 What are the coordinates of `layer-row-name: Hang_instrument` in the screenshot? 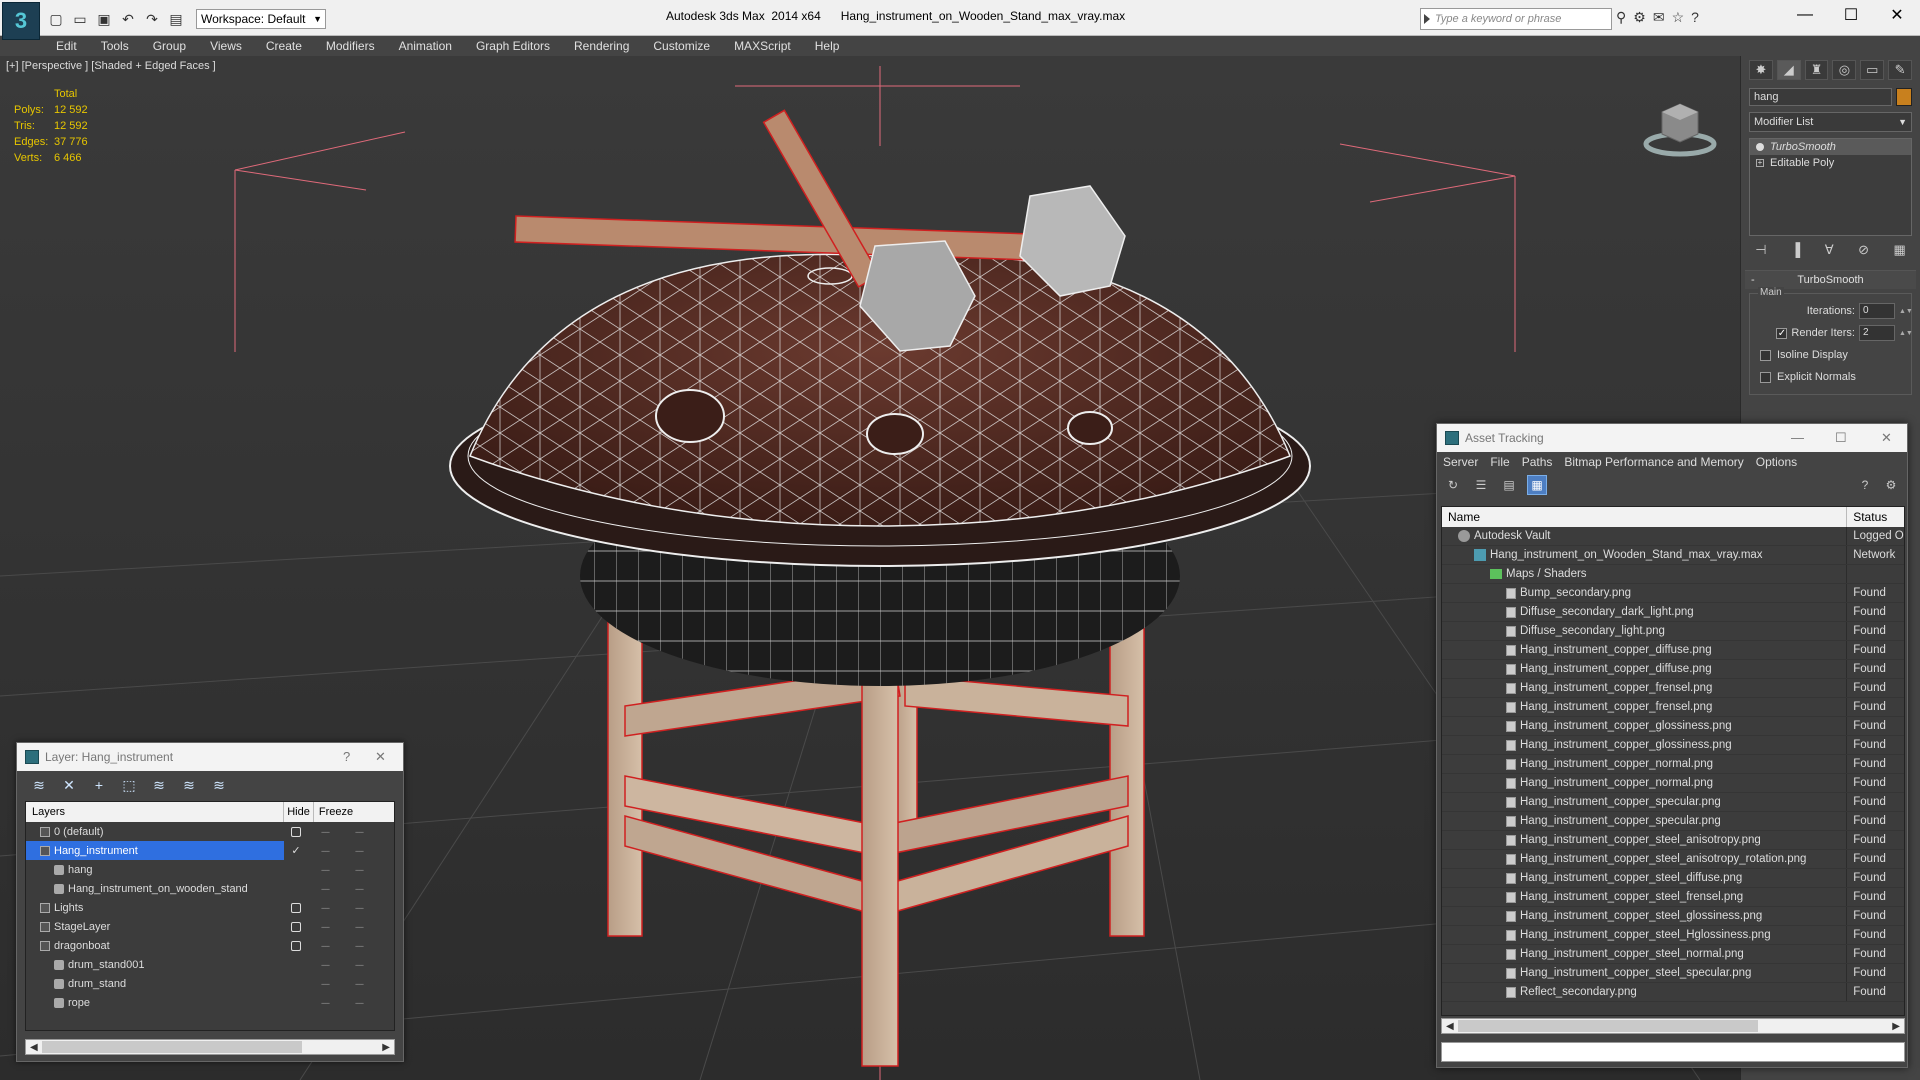 It's located at (155, 850).